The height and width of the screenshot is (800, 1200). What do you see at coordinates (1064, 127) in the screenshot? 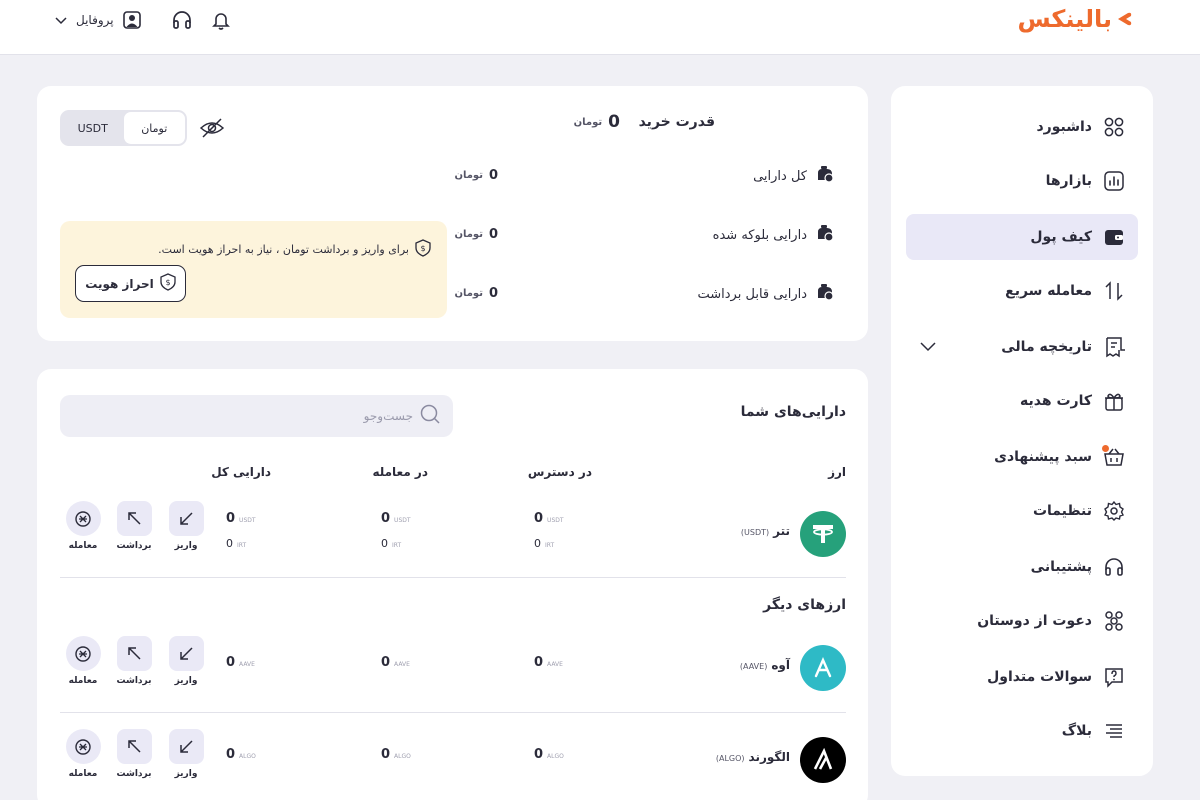
I see `sidebar-item-label: داشبورد` at bounding box center [1064, 127].